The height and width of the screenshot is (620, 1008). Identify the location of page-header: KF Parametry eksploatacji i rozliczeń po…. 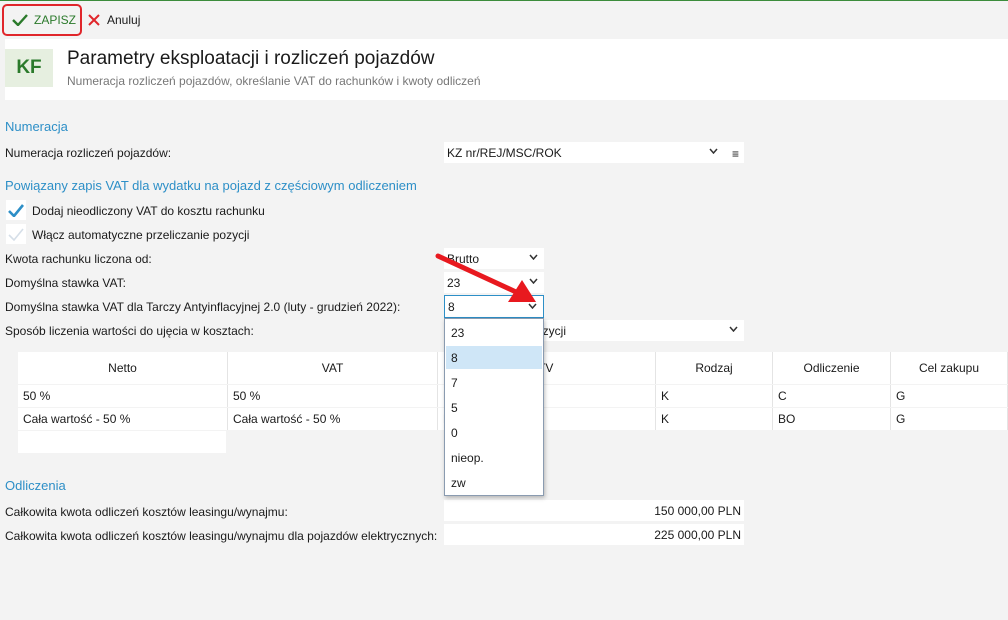
(506, 69).